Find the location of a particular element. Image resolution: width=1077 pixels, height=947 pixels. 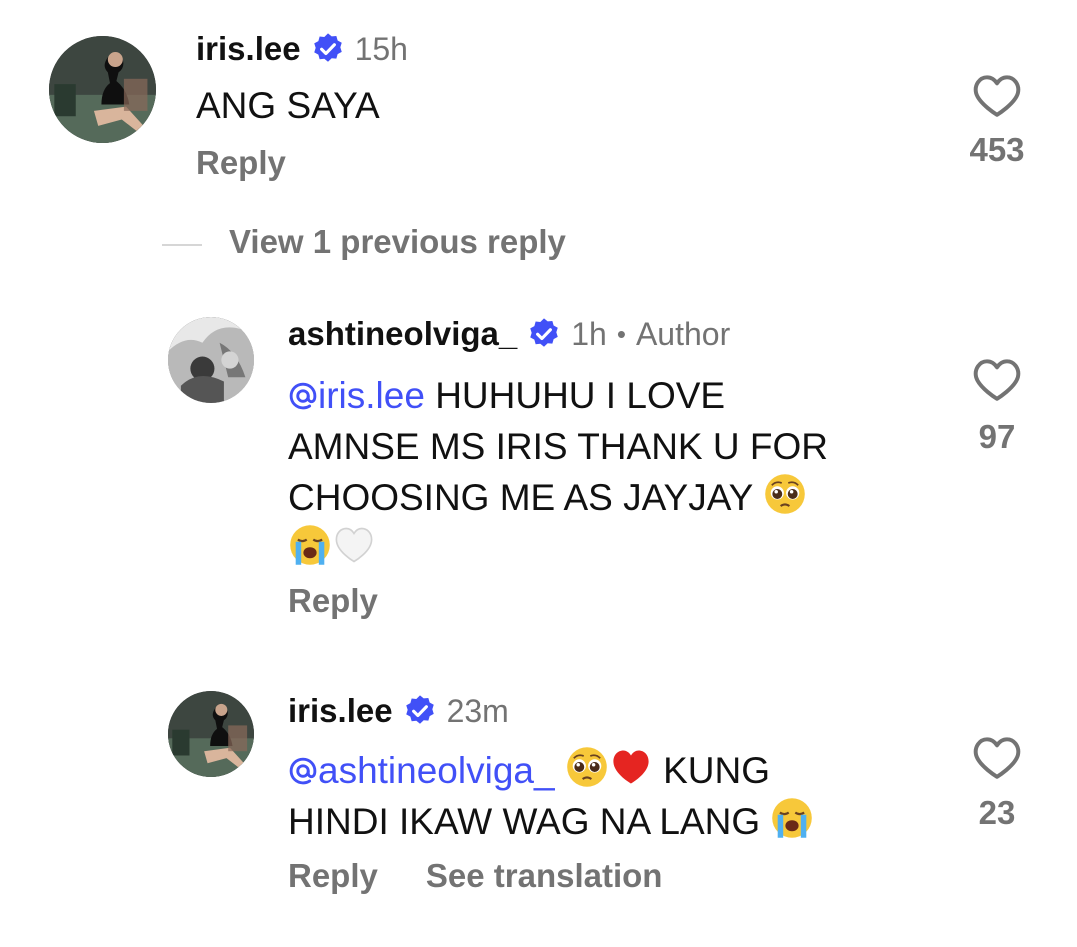

like-count: 453 is located at coordinates (997, 149).